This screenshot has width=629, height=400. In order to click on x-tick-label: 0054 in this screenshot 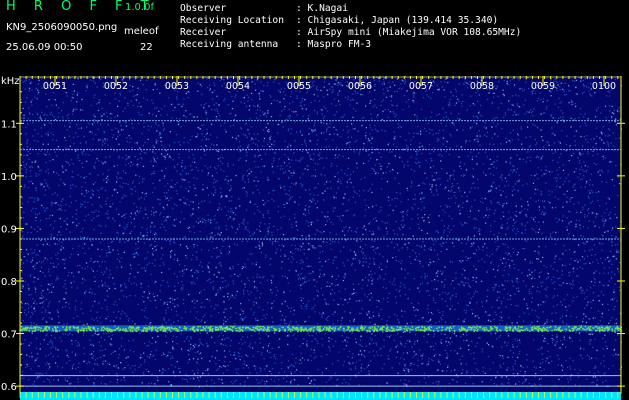, I will do `click(238, 86)`.